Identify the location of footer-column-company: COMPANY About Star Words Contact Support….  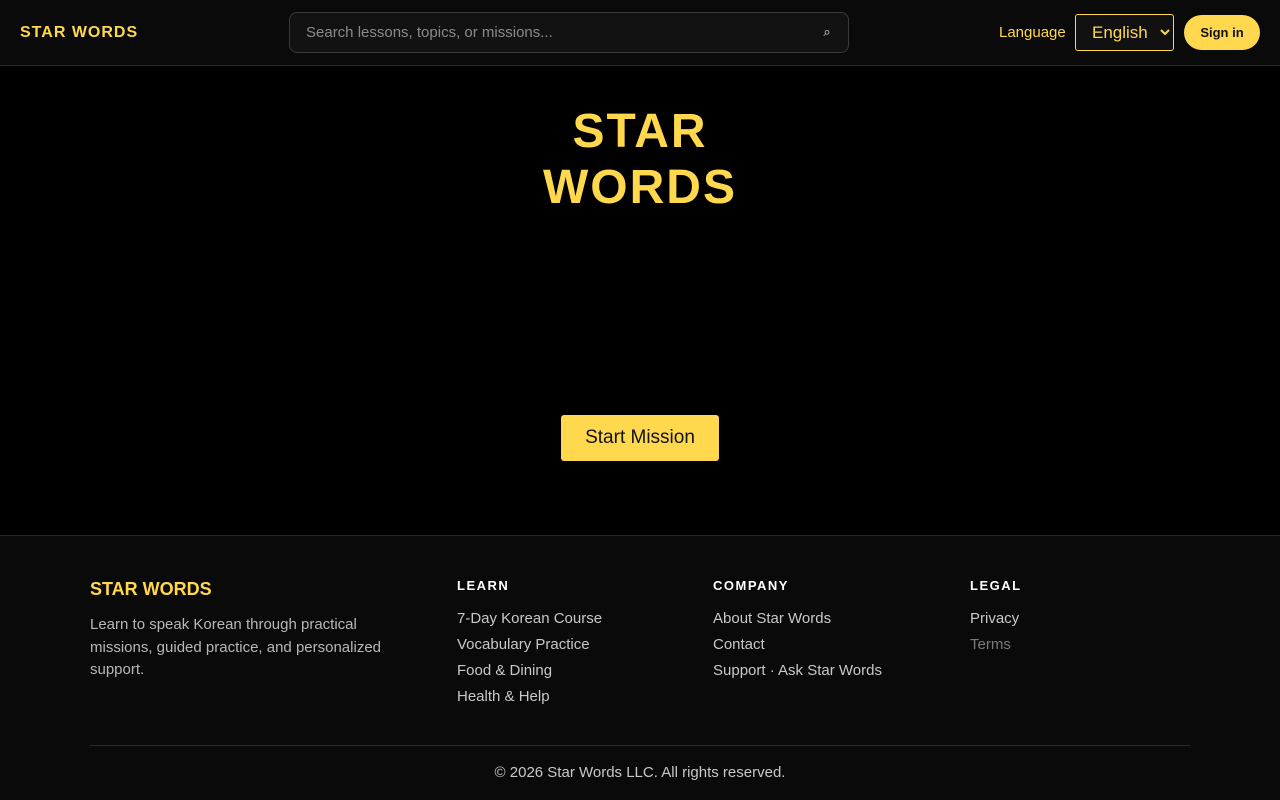
(797, 631).